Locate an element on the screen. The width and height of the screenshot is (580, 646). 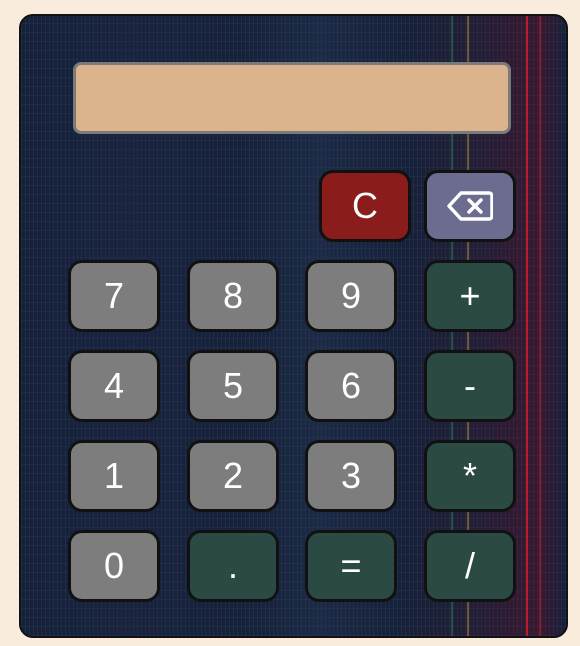
key-label: 2 is located at coordinates (233, 475).